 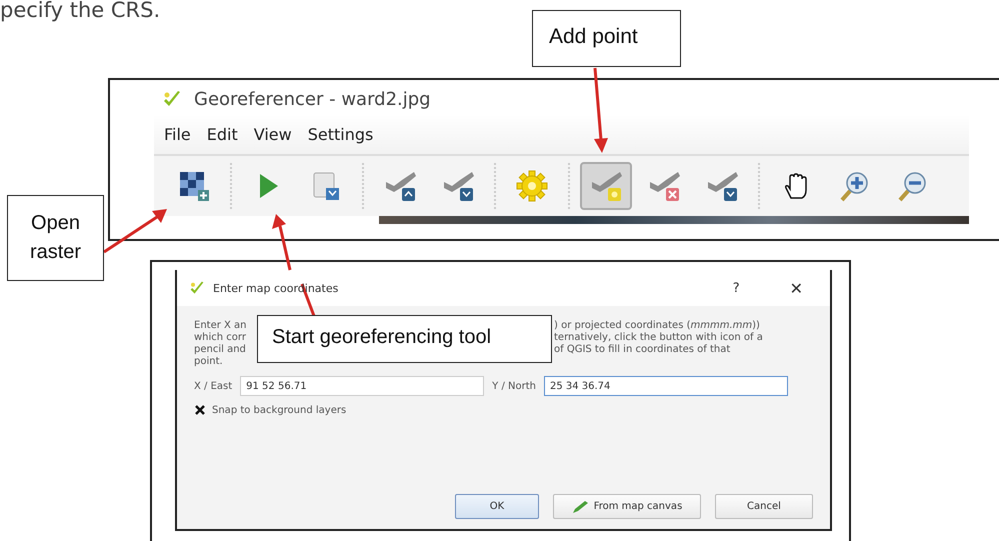 What do you see at coordinates (213, 386) in the screenshot?
I see `field-label: X / East` at bounding box center [213, 386].